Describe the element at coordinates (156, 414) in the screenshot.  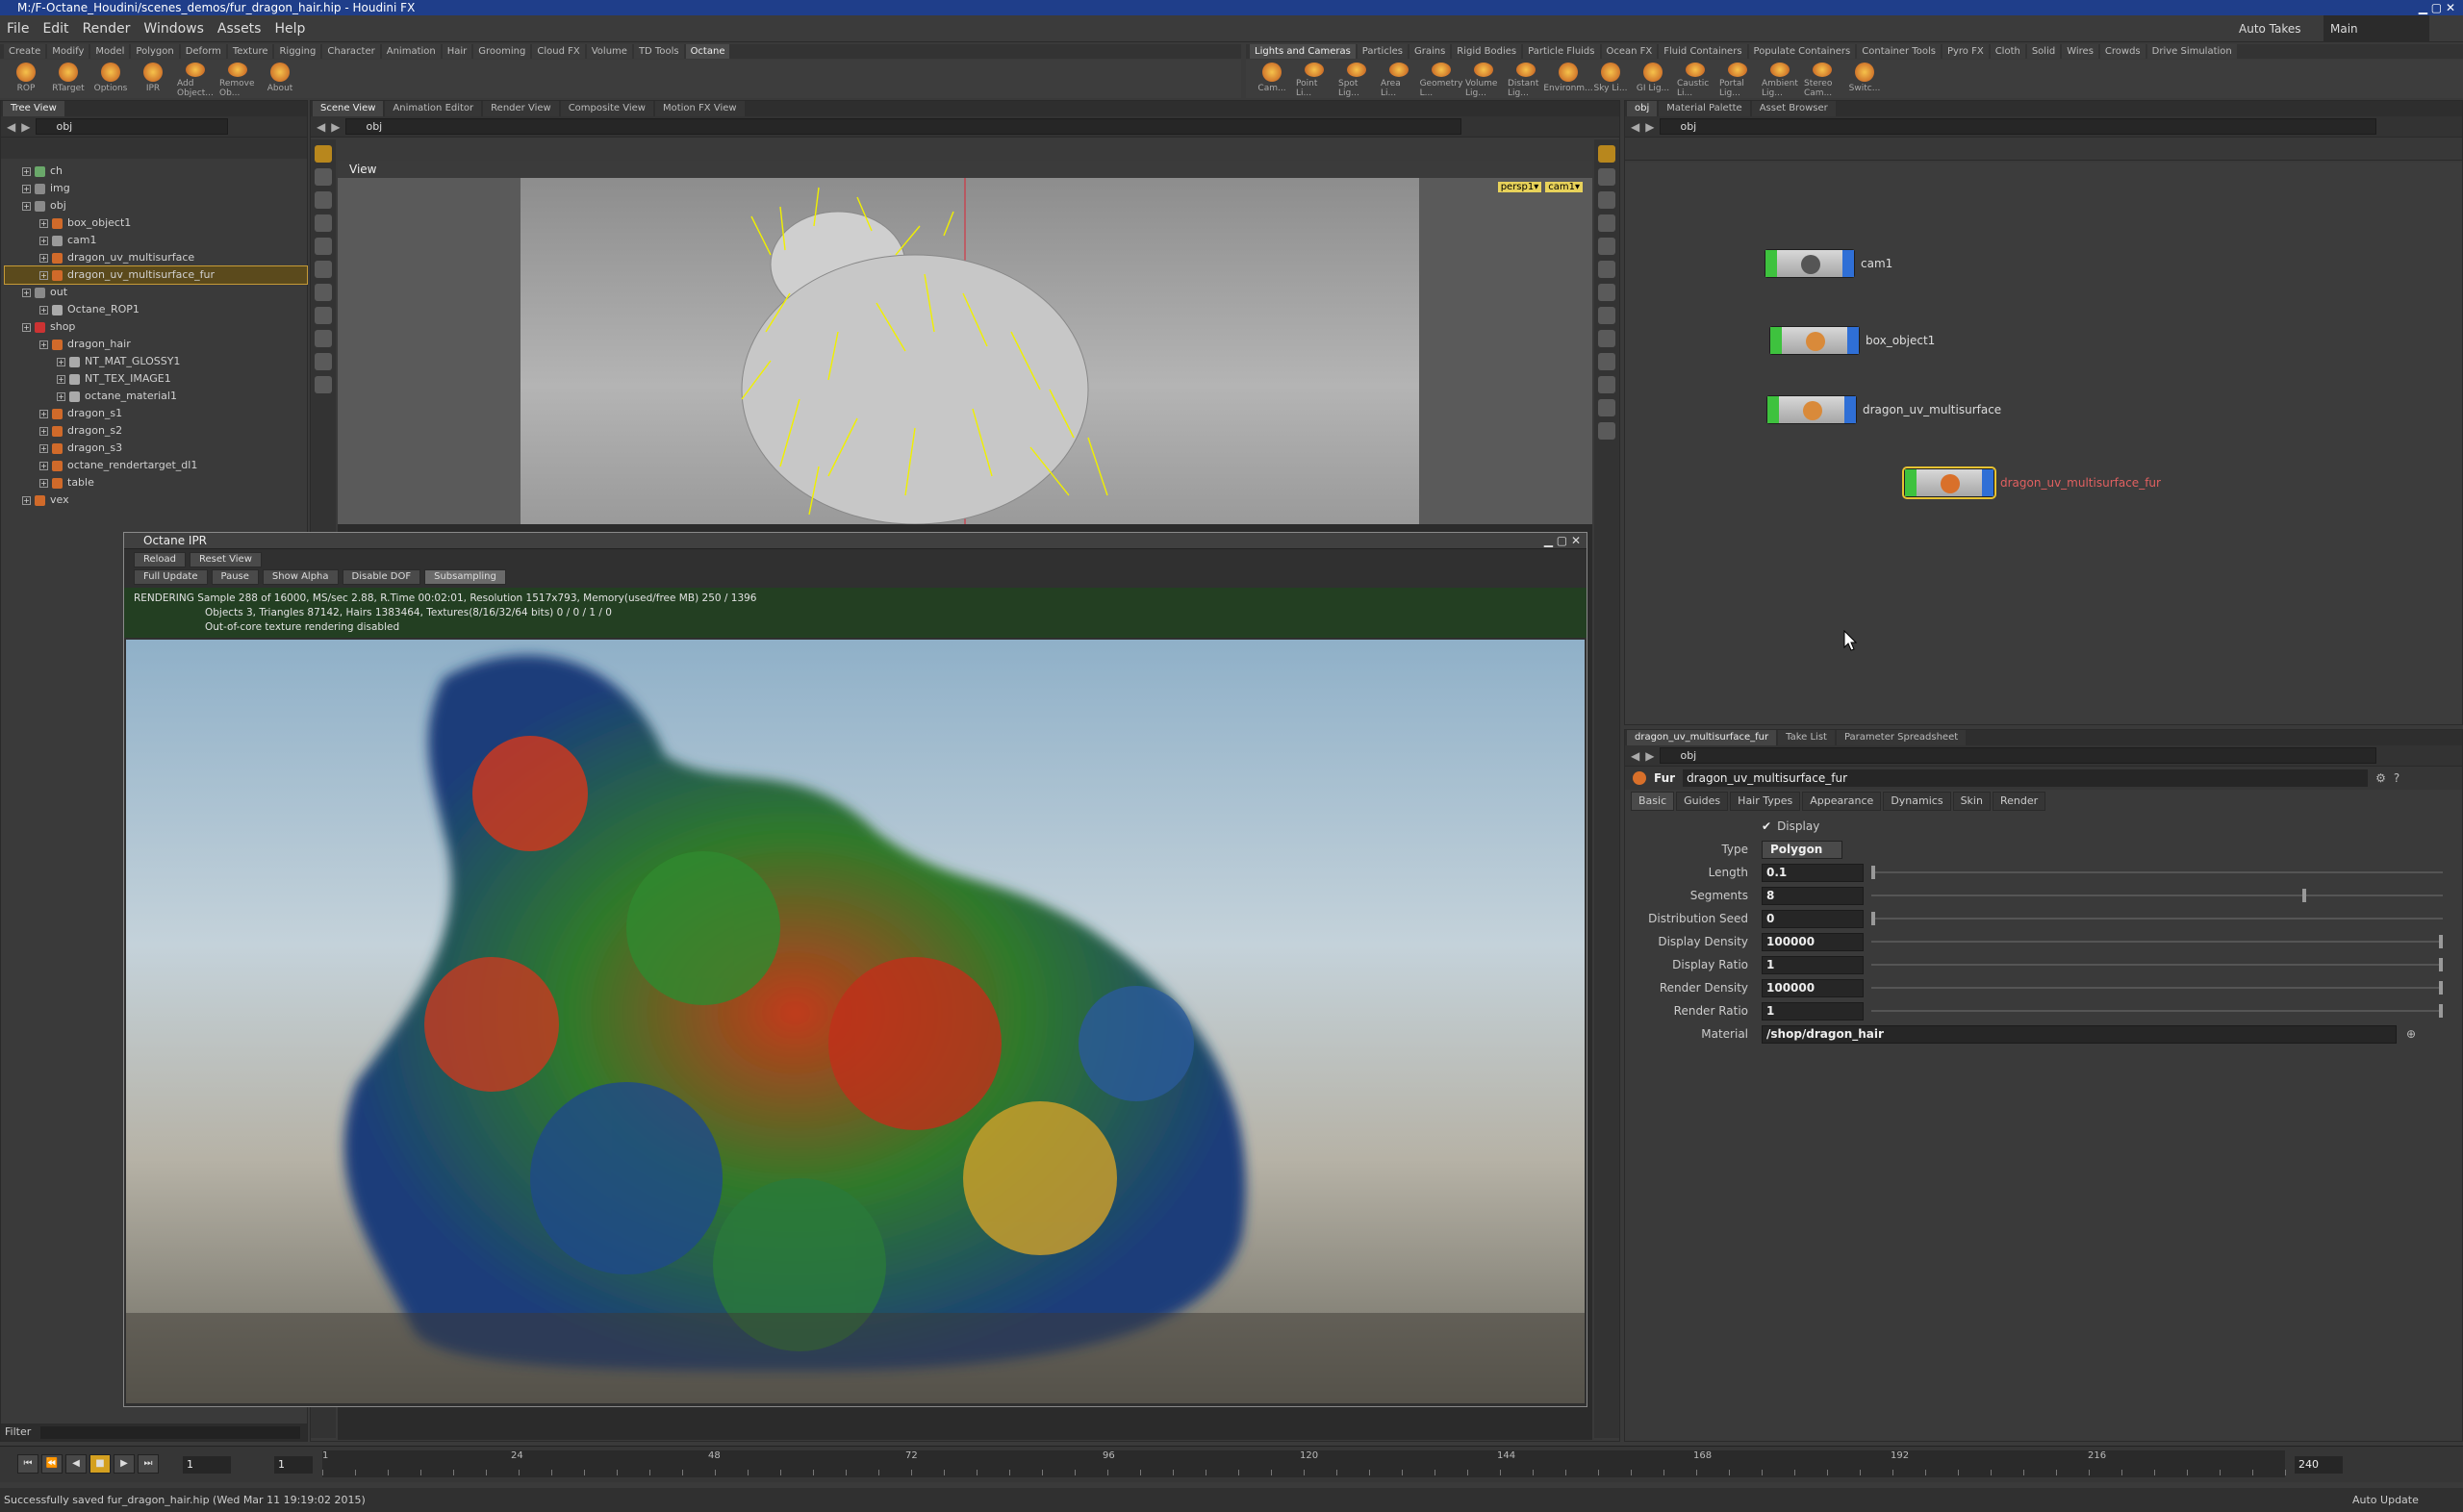
I see `tree-item-dragon-s1: + dragon_s1` at that location.